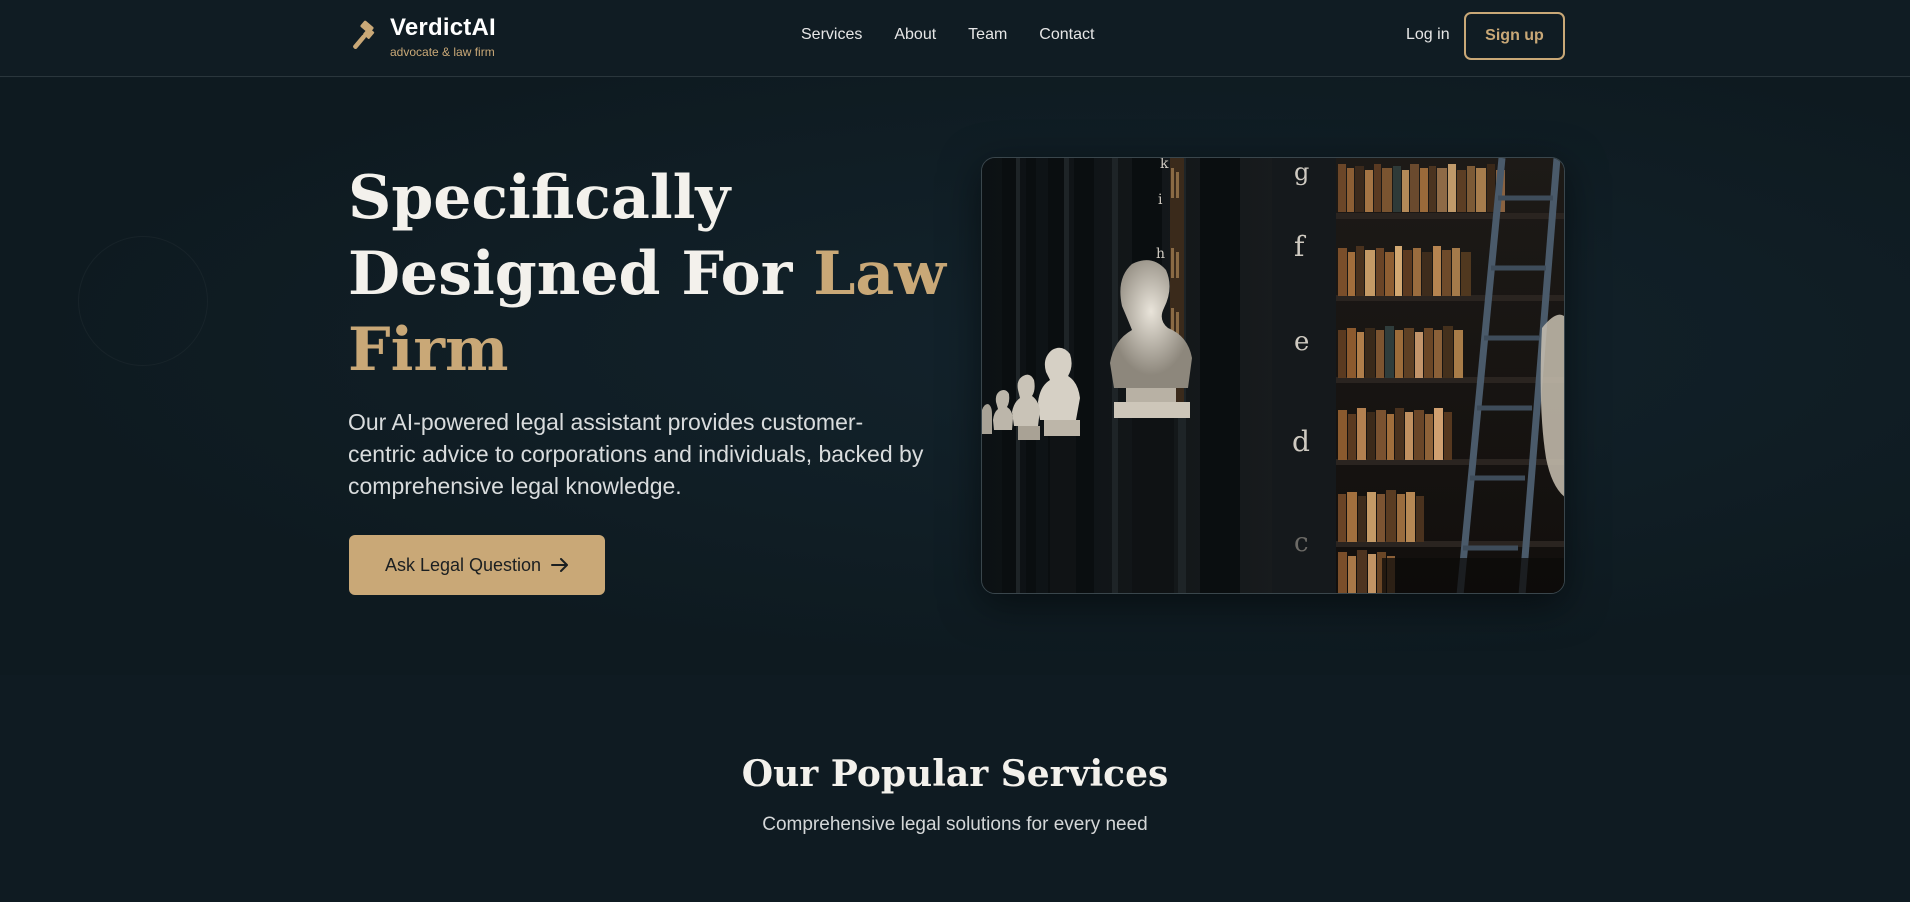 The image size is (1910, 902). I want to click on cta-label: Ask Legal Question, so click(463, 564).